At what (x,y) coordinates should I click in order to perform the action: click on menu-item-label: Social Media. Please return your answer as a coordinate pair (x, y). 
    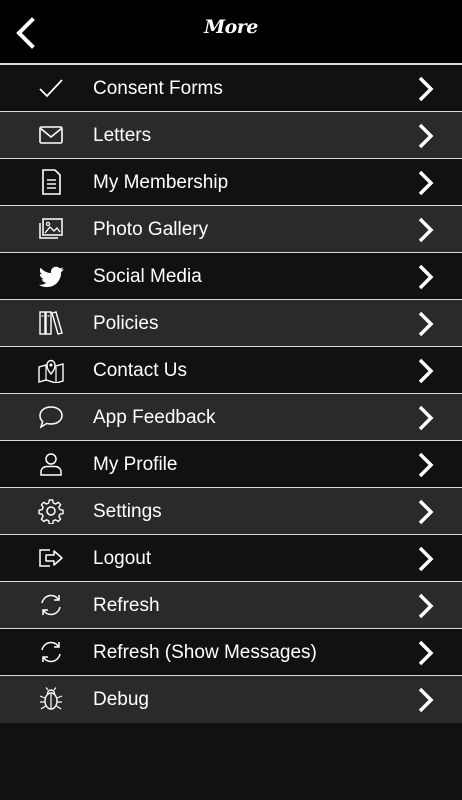
    Looking at the image, I should click on (147, 276).